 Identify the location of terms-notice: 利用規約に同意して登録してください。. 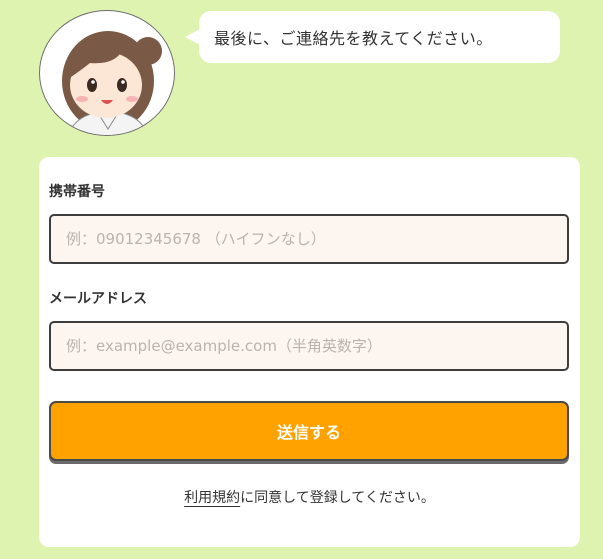
(309, 497).